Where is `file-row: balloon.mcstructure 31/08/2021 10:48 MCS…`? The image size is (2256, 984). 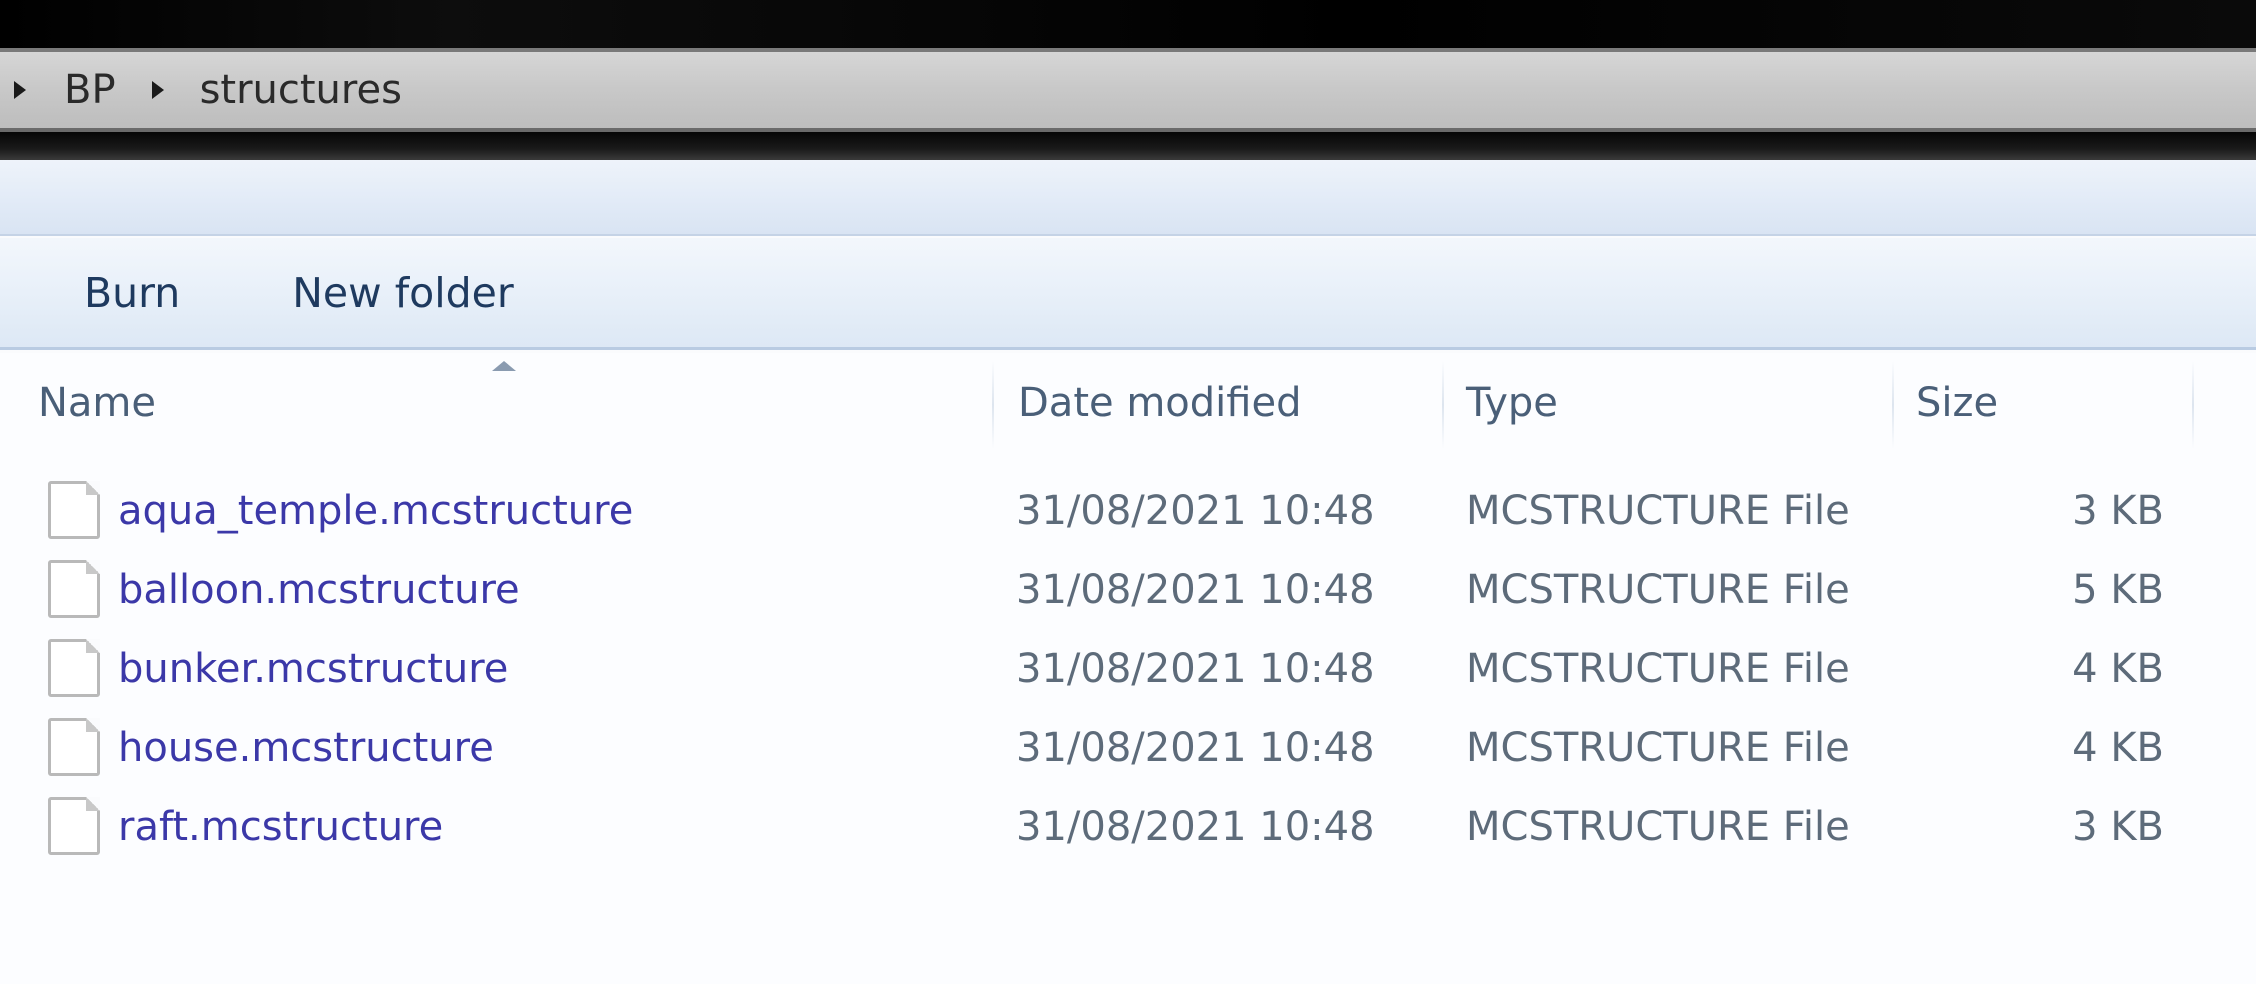 file-row: balloon.mcstructure 31/08/2021 10:48 MCS… is located at coordinates (1128, 589).